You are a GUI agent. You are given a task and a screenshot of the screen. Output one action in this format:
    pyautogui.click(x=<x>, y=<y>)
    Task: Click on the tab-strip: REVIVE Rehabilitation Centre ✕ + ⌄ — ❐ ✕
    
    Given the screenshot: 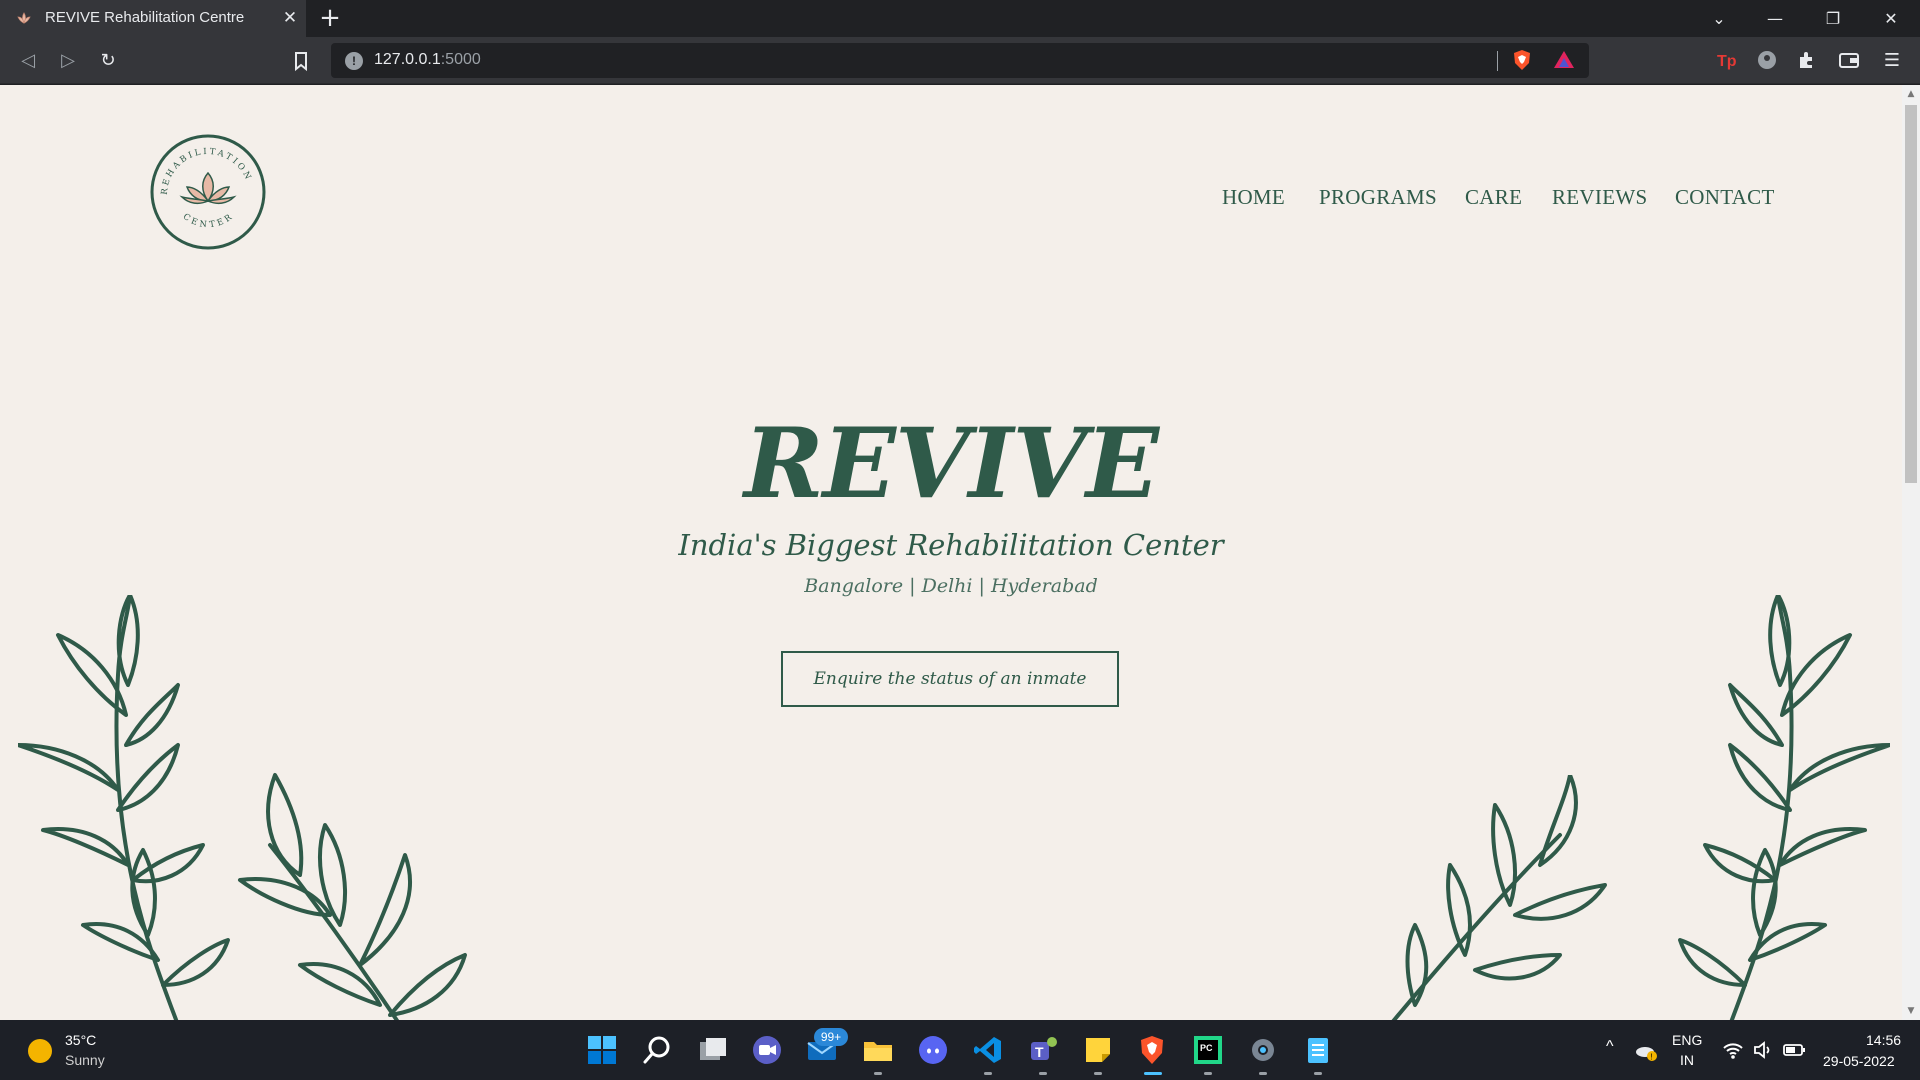 What is the action you would take?
    pyautogui.click(x=960, y=18)
    